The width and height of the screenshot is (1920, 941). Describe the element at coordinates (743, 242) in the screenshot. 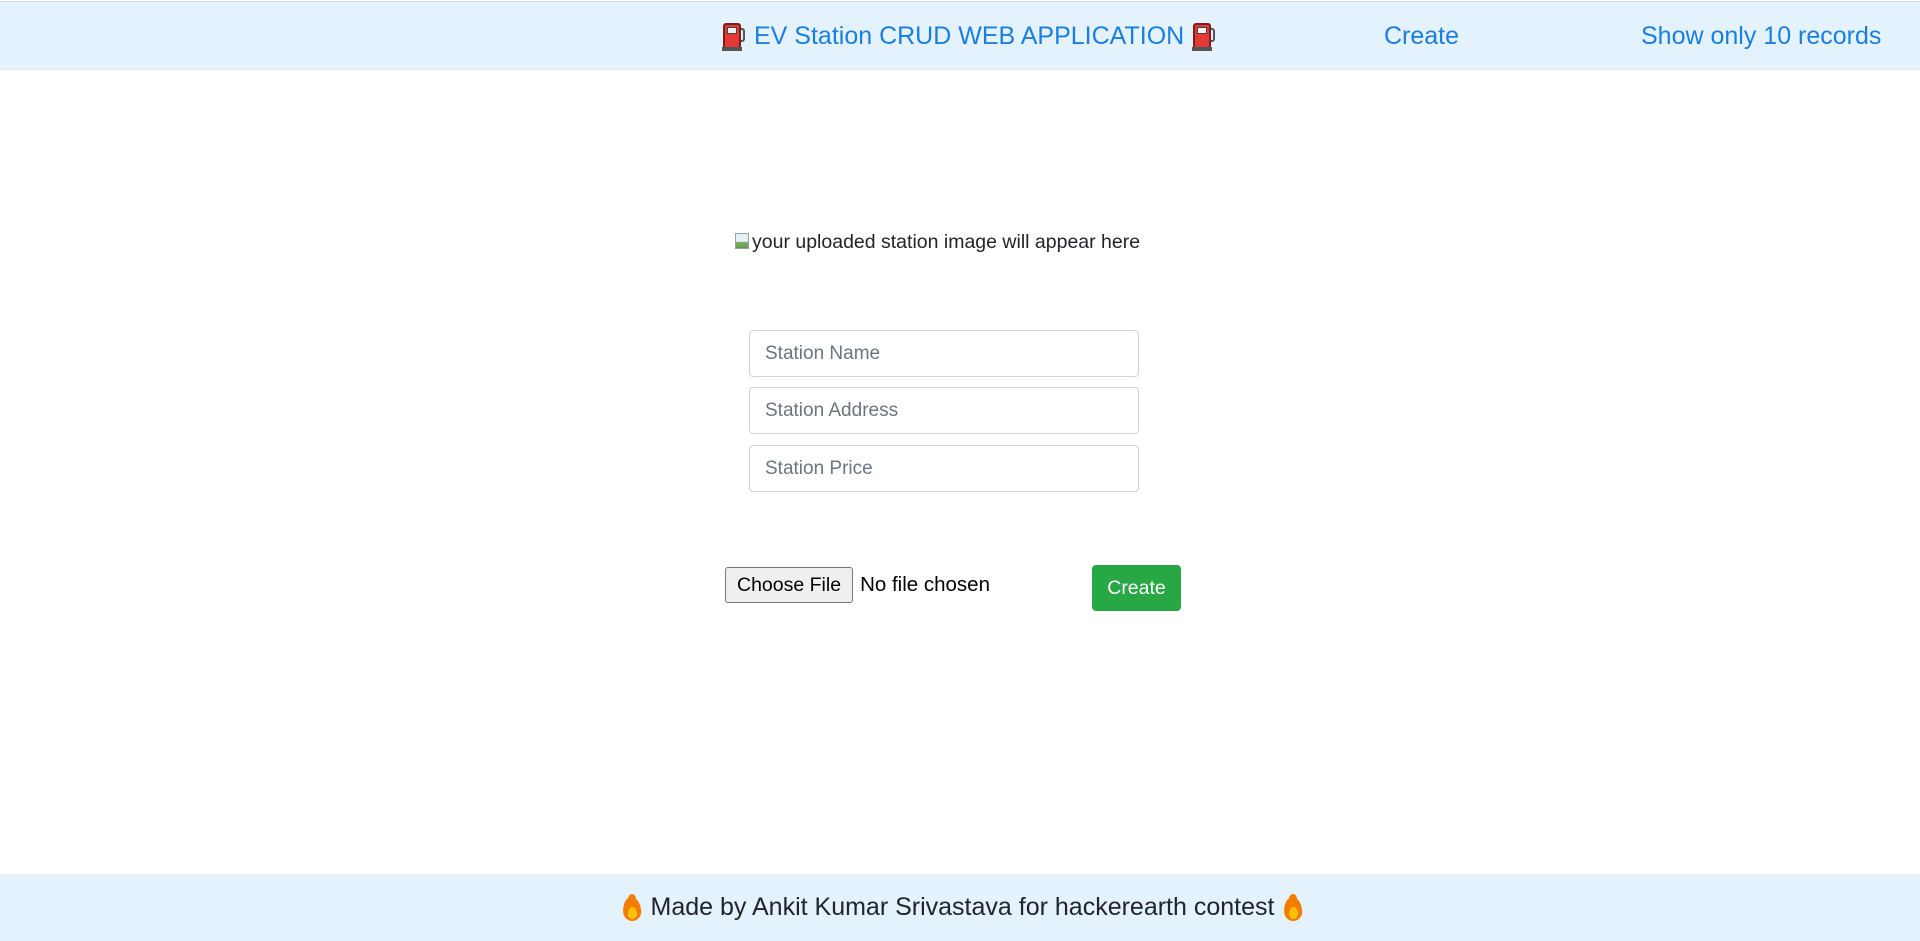

I see `broken-image-icon` at that location.